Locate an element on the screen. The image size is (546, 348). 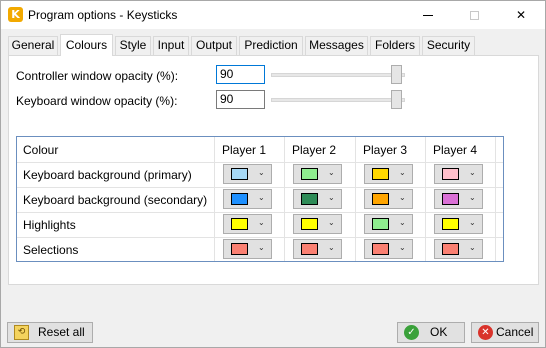
checkmark-icon: ✓ is located at coordinates (411, 332).